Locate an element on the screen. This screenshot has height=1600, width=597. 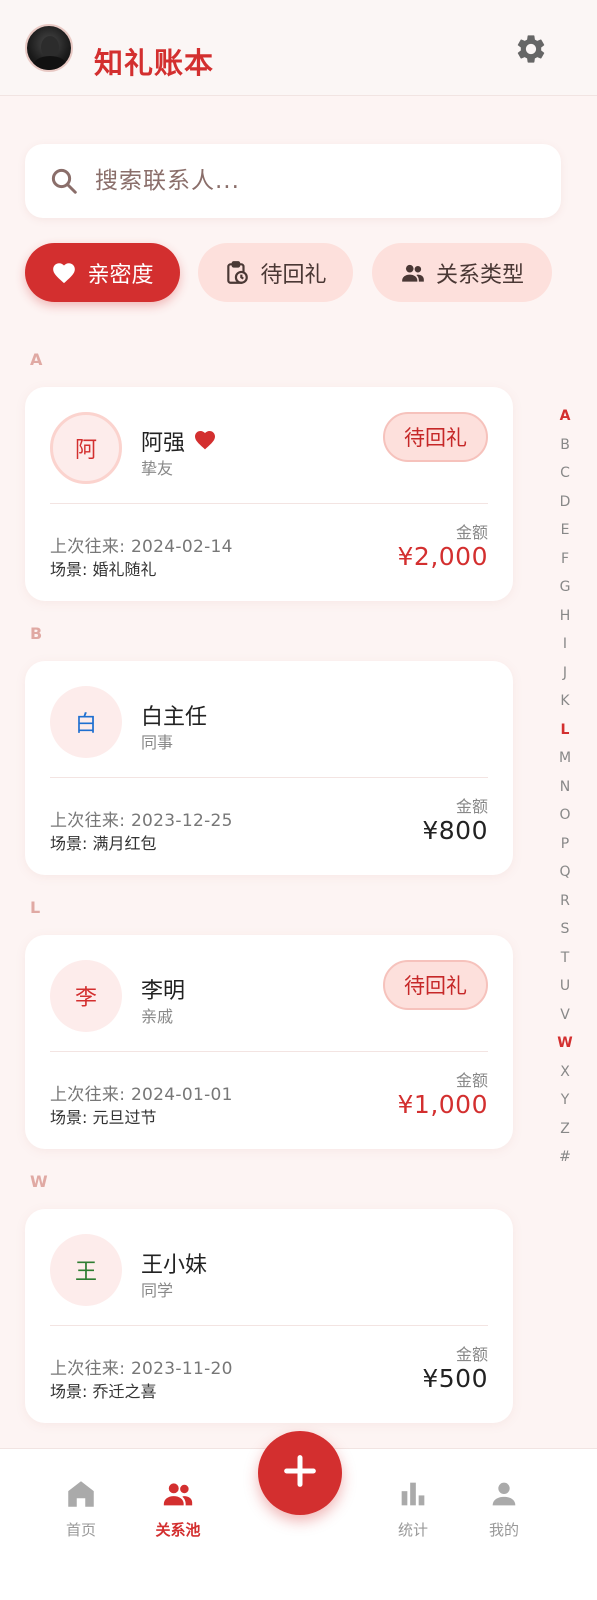
nav-stats: 统计 is located at coordinates (413, 1508).